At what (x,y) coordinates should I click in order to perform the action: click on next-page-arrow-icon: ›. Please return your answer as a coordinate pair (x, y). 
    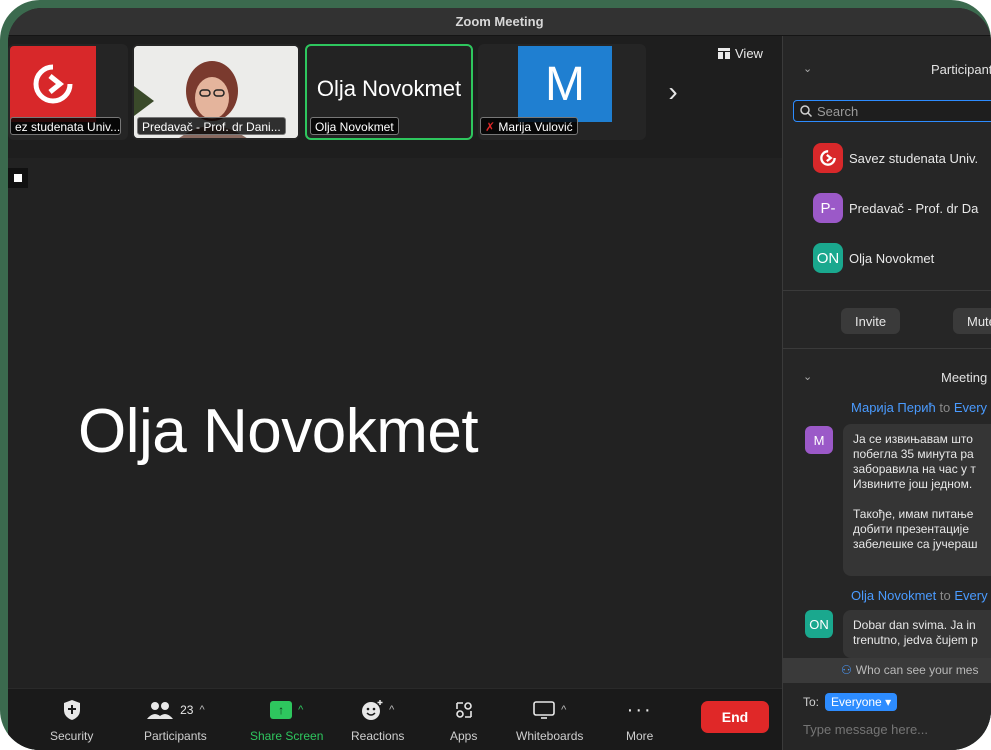
    Looking at the image, I should click on (673, 92).